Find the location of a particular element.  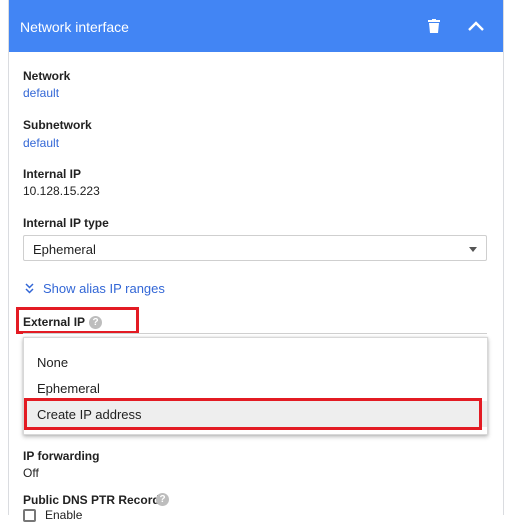

enable-checkbox is located at coordinates (29, 515).